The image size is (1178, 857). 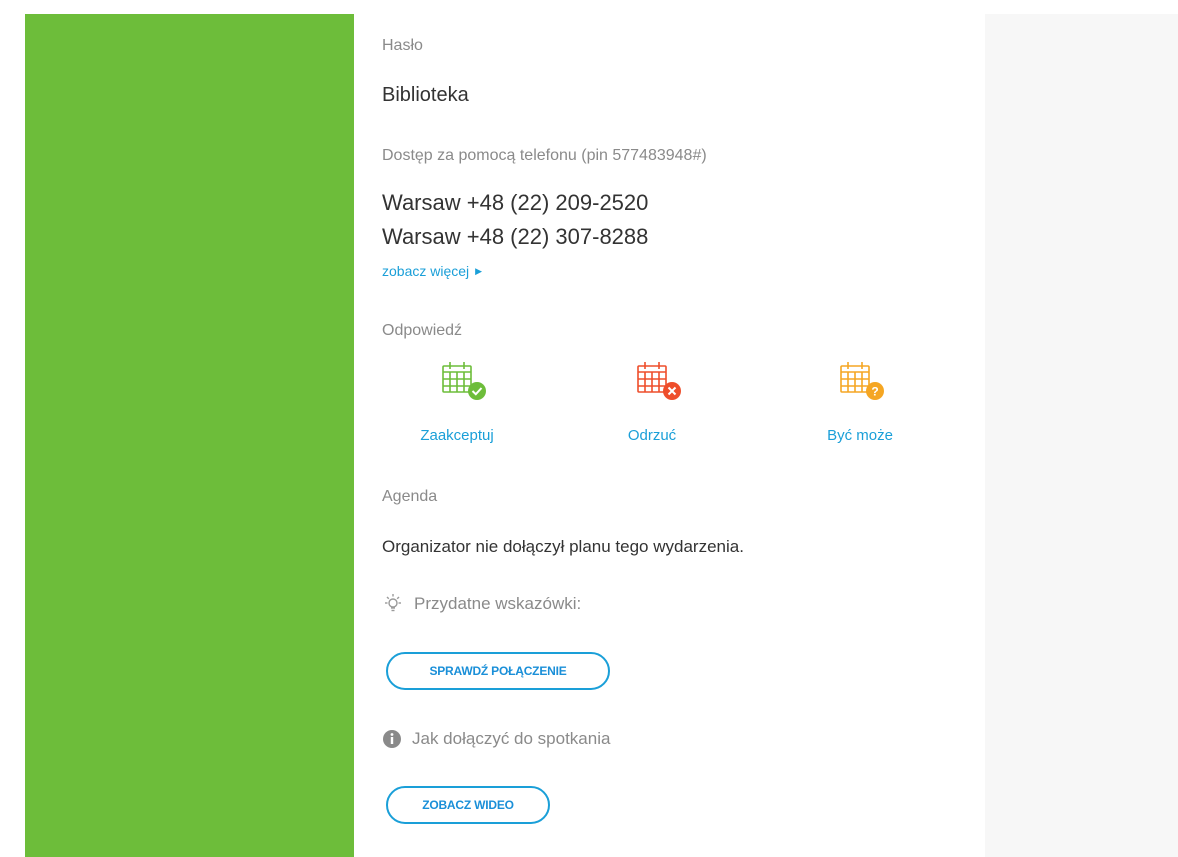 I want to click on watch-video-button: ZOBACZ WIDEO, so click(x=468, y=805).